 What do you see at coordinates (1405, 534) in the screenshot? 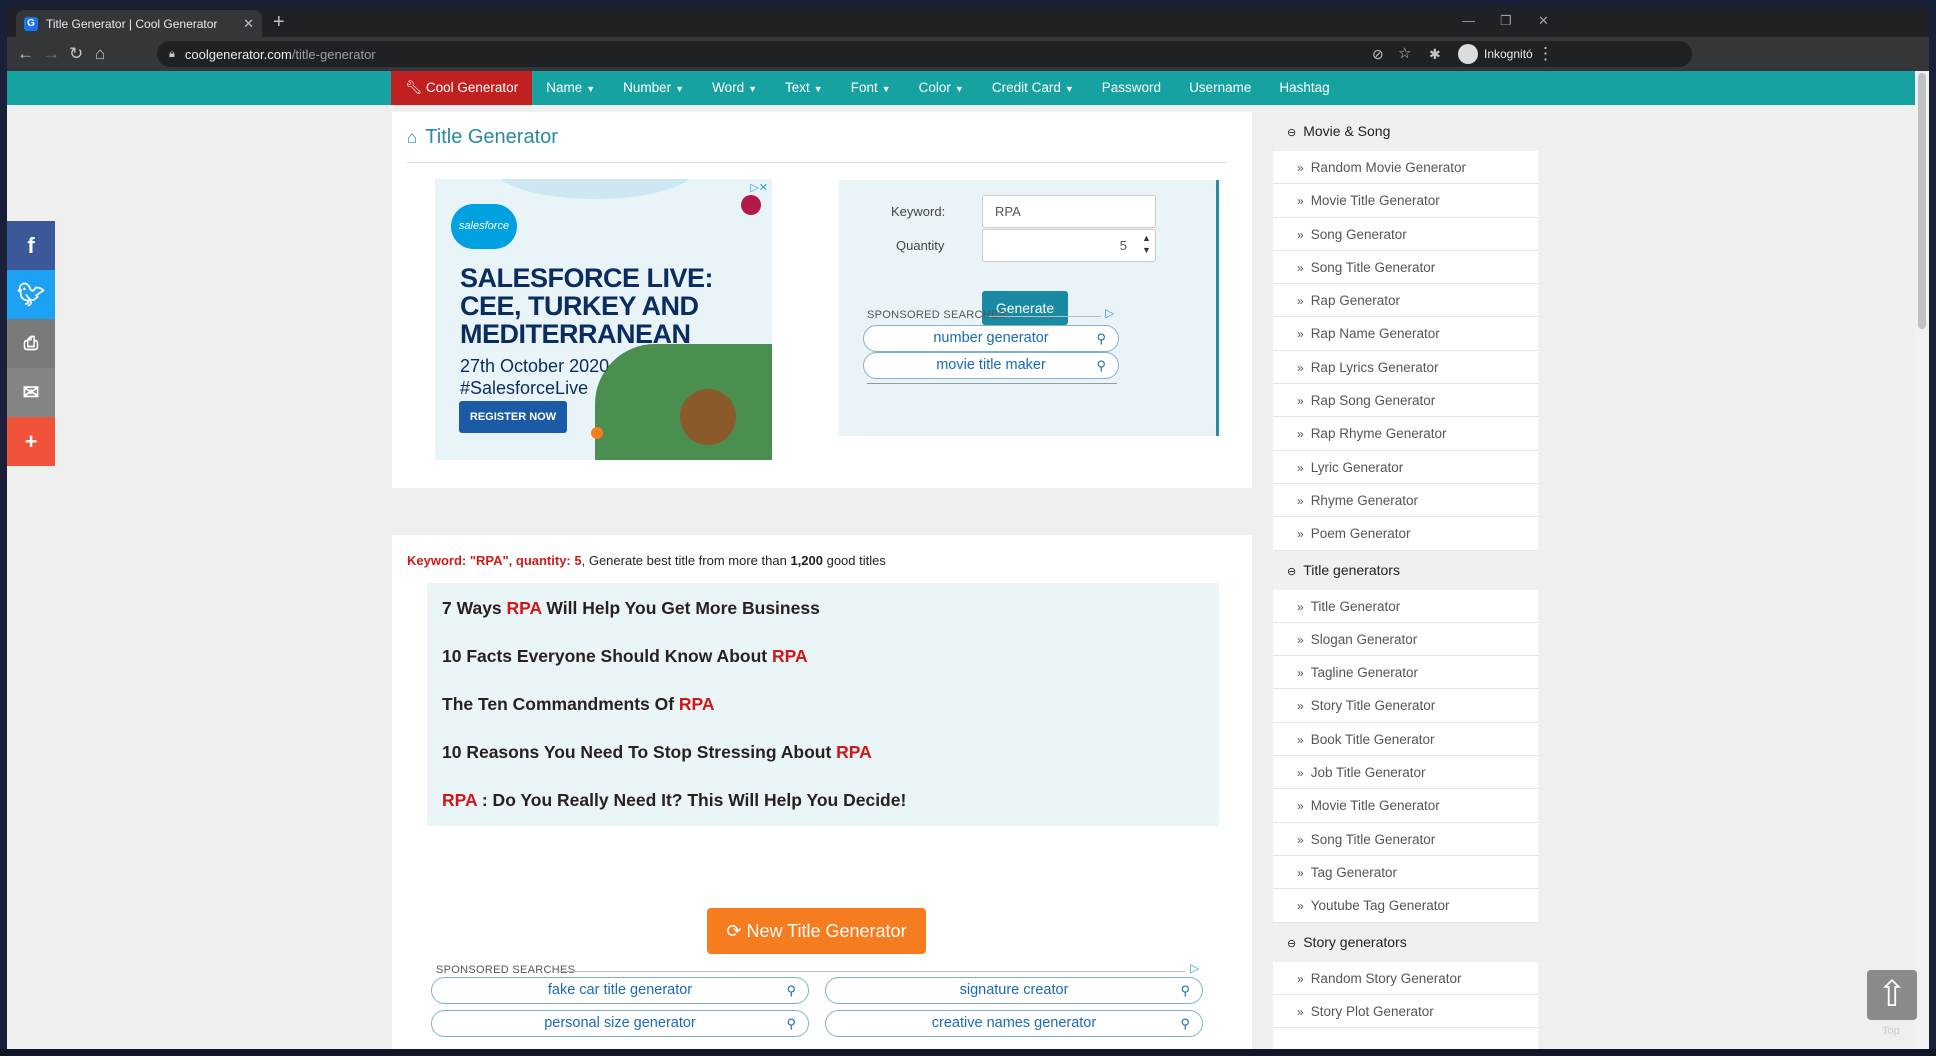
I see `sidebar-link: » Poem Generator` at bounding box center [1405, 534].